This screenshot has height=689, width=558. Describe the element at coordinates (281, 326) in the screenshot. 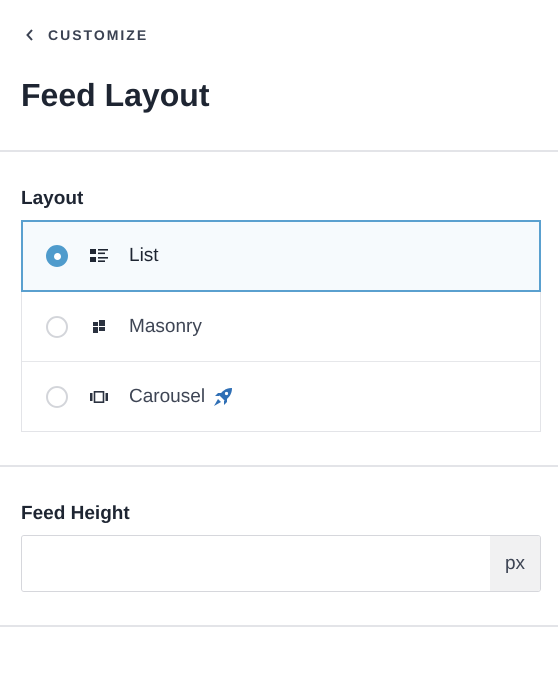

I see `layout-option: Masonry` at that location.